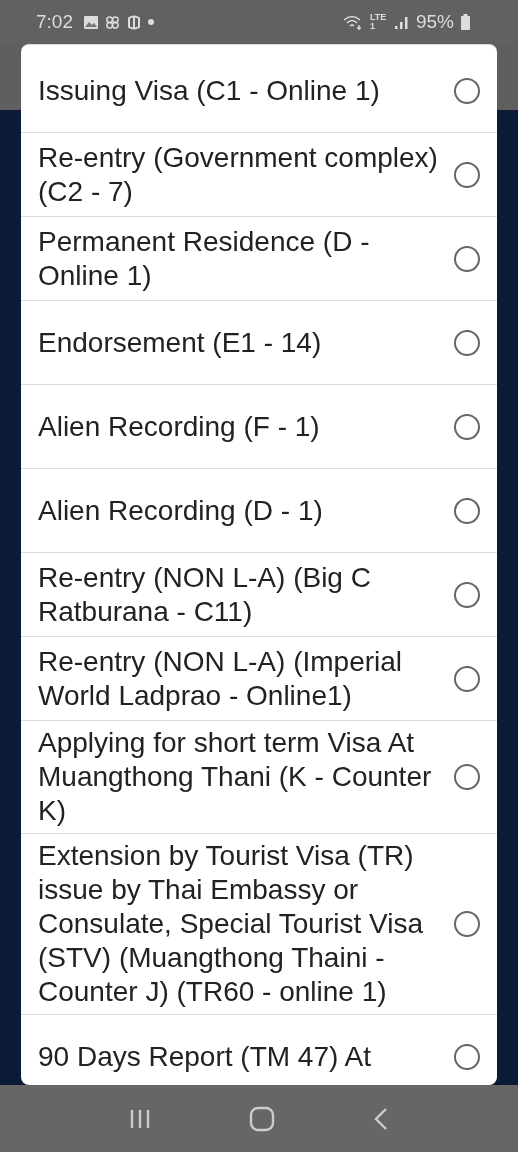  Describe the element at coordinates (352, 22) in the screenshot. I see `wifi-icon` at that location.